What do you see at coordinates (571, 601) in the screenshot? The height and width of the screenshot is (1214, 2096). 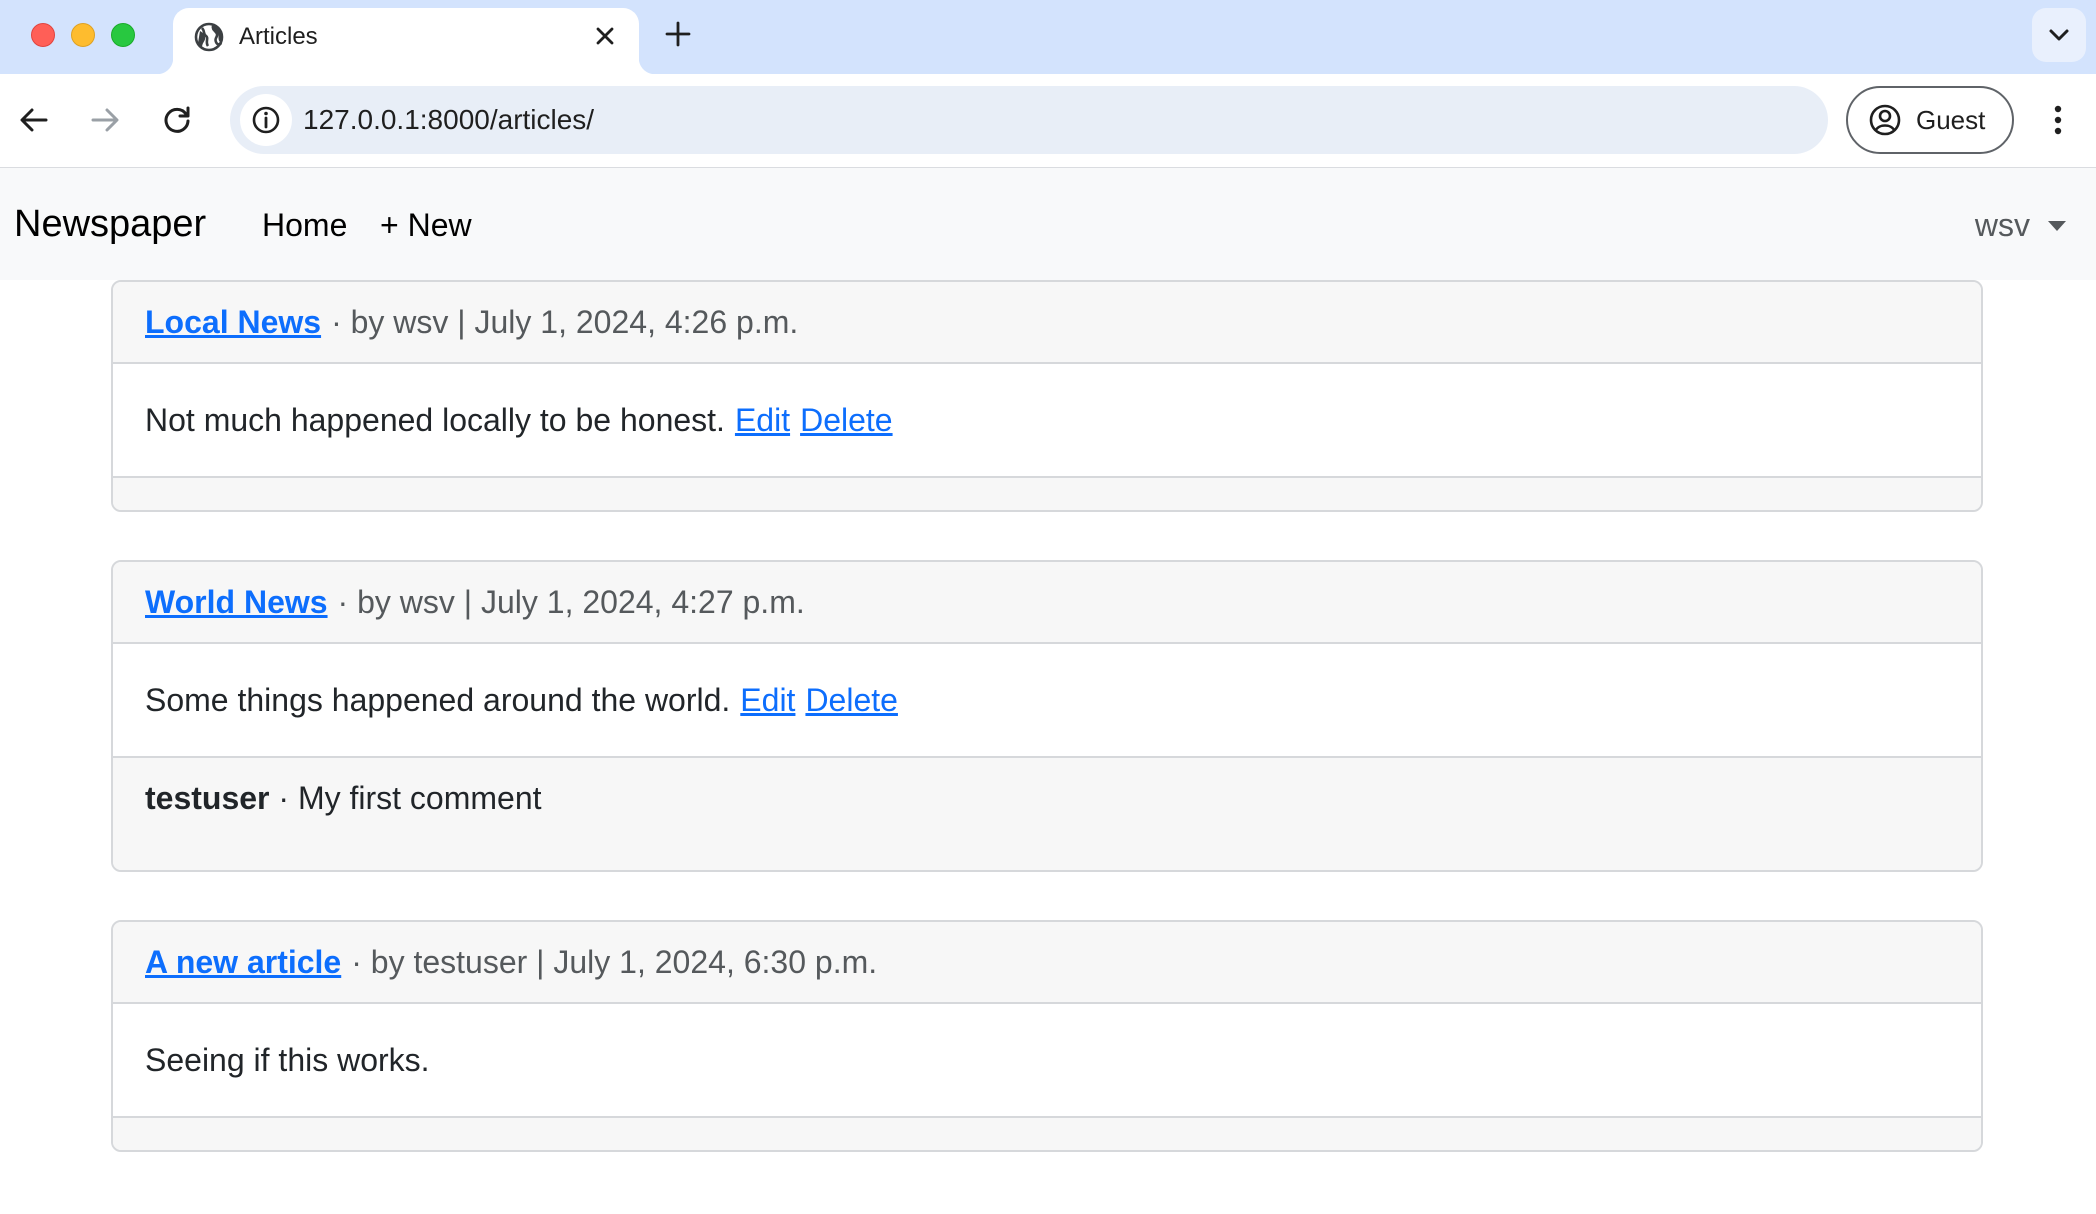 I see `article-meta: · by wsv | July 1, 2024, 4:27 p.m.` at bounding box center [571, 601].